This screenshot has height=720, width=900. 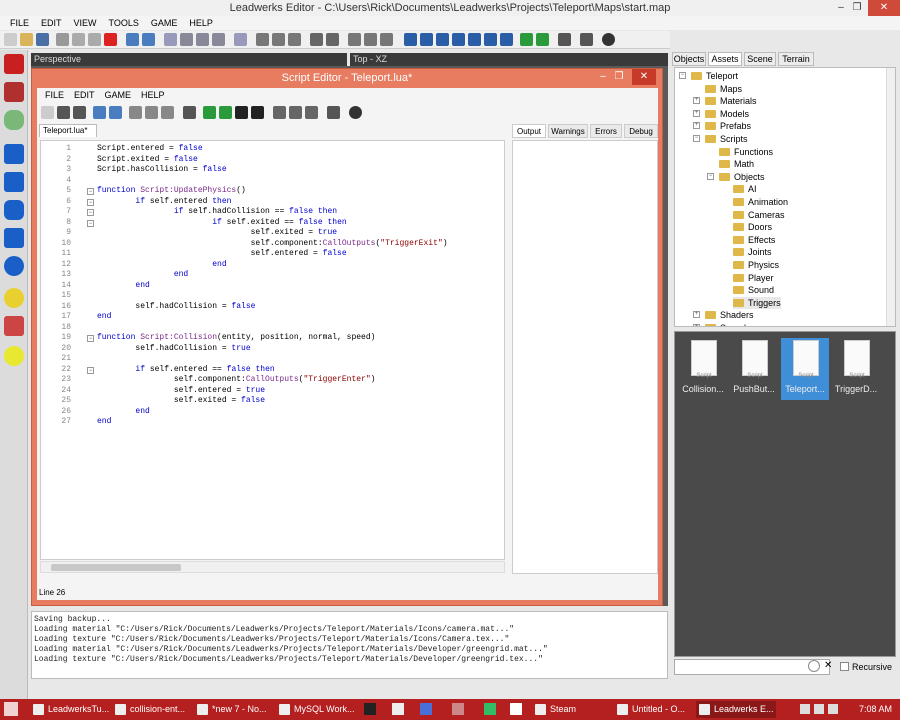 What do you see at coordinates (272, 233) in the screenshot?
I see `code-line: 9 self.exited = true` at bounding box center [272, 233].